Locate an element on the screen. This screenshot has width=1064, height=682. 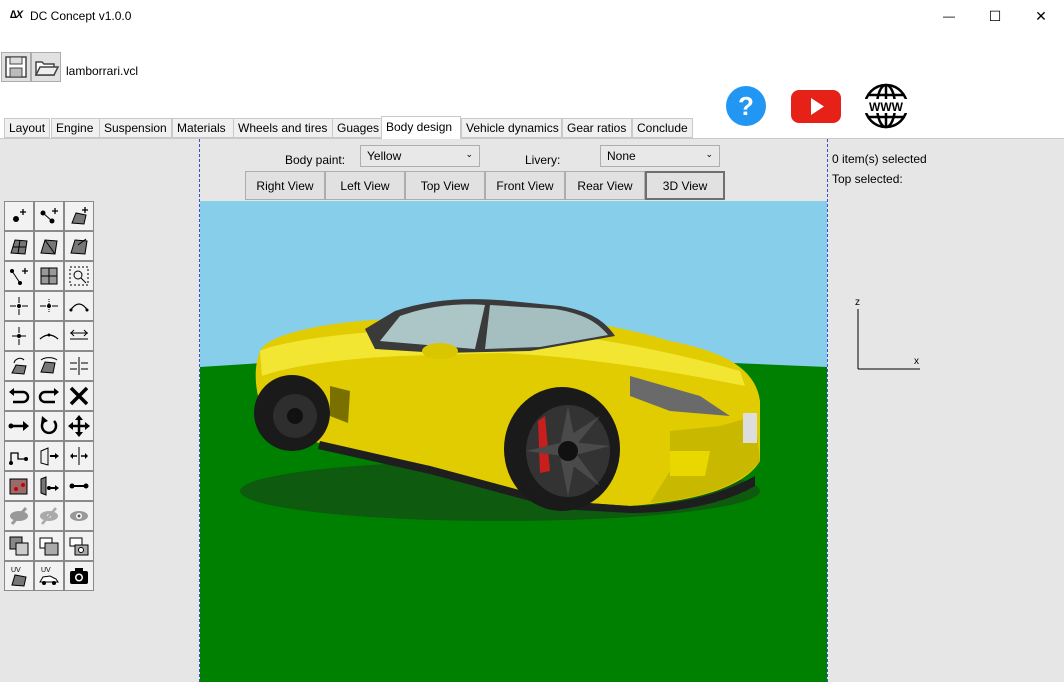
left-view-button: Left View is located at coordinates (365, 185).